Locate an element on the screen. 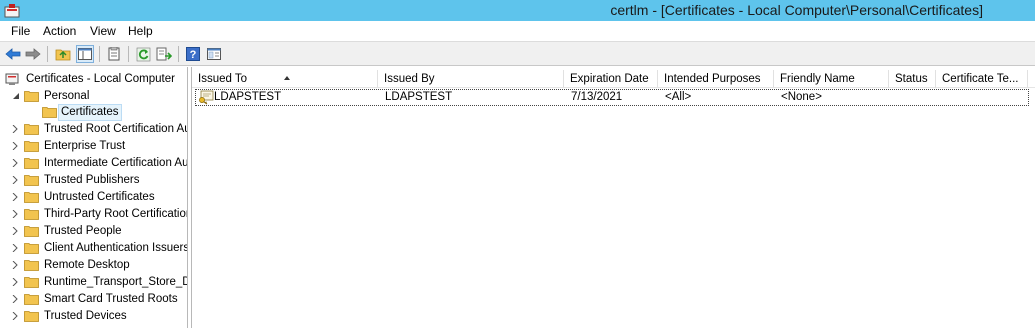 The height and width of the screenshot is (328, 1035). tree-item-certificates: Certificates is located at coordinates (93, 112).